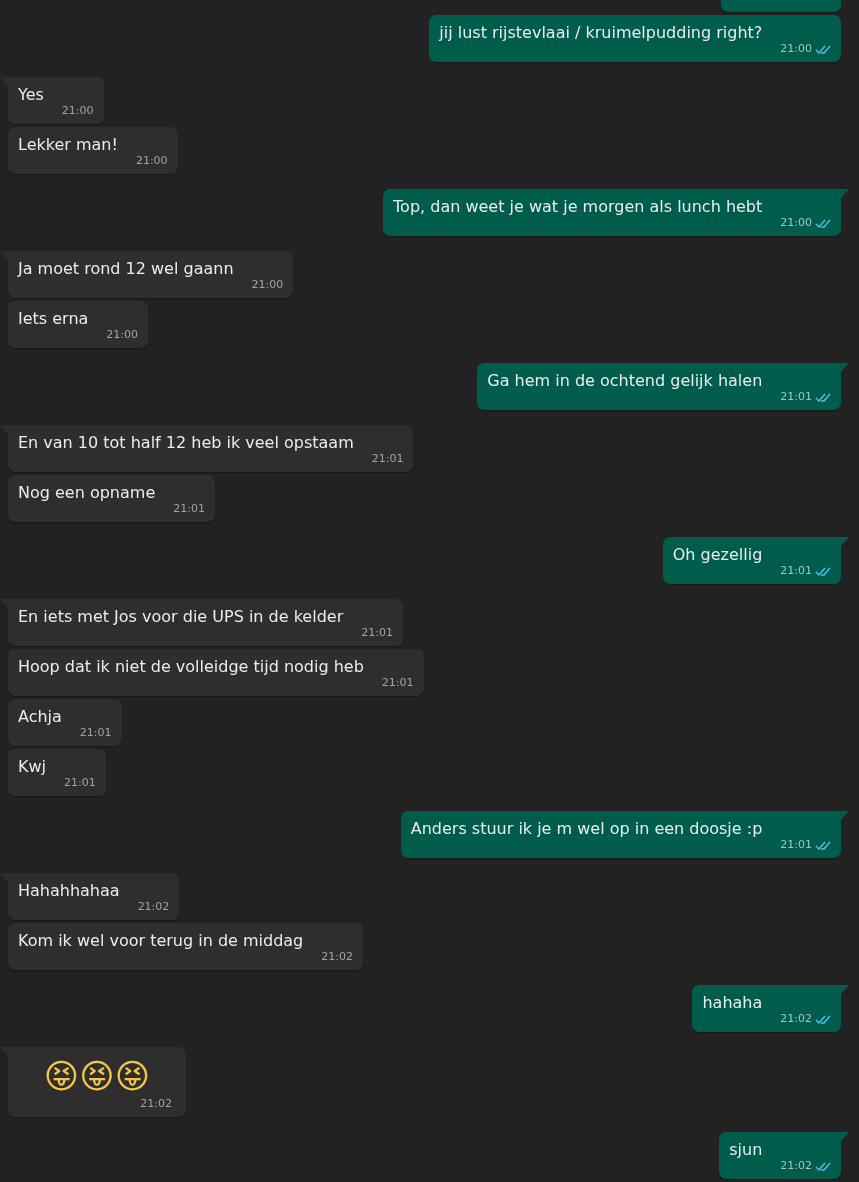 This screenshot has height=1182, width=859. I want to click on message-text: hahaha, so click(732, 1003).